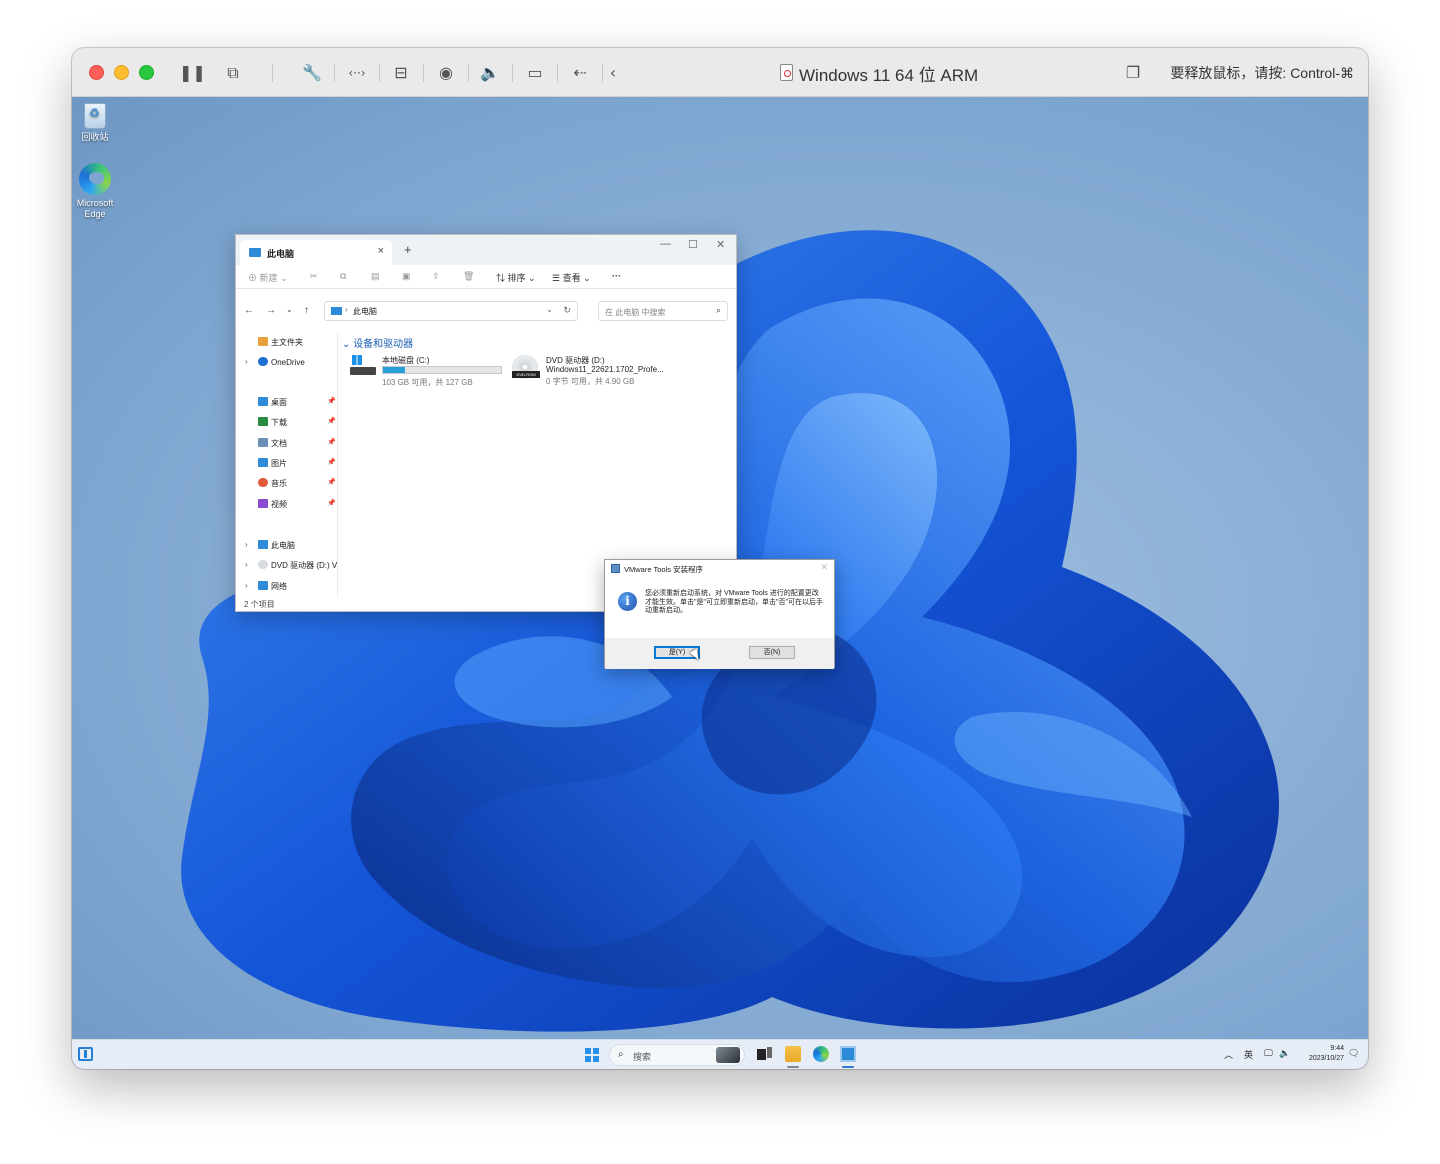 Image resolution: width=1440 pixels, height=1164 pixels. What do you see at coordinates (289, 309) in the screenshot?
I see `recent-dropdown-icon: ⌄` at bounding box center [289, 309].